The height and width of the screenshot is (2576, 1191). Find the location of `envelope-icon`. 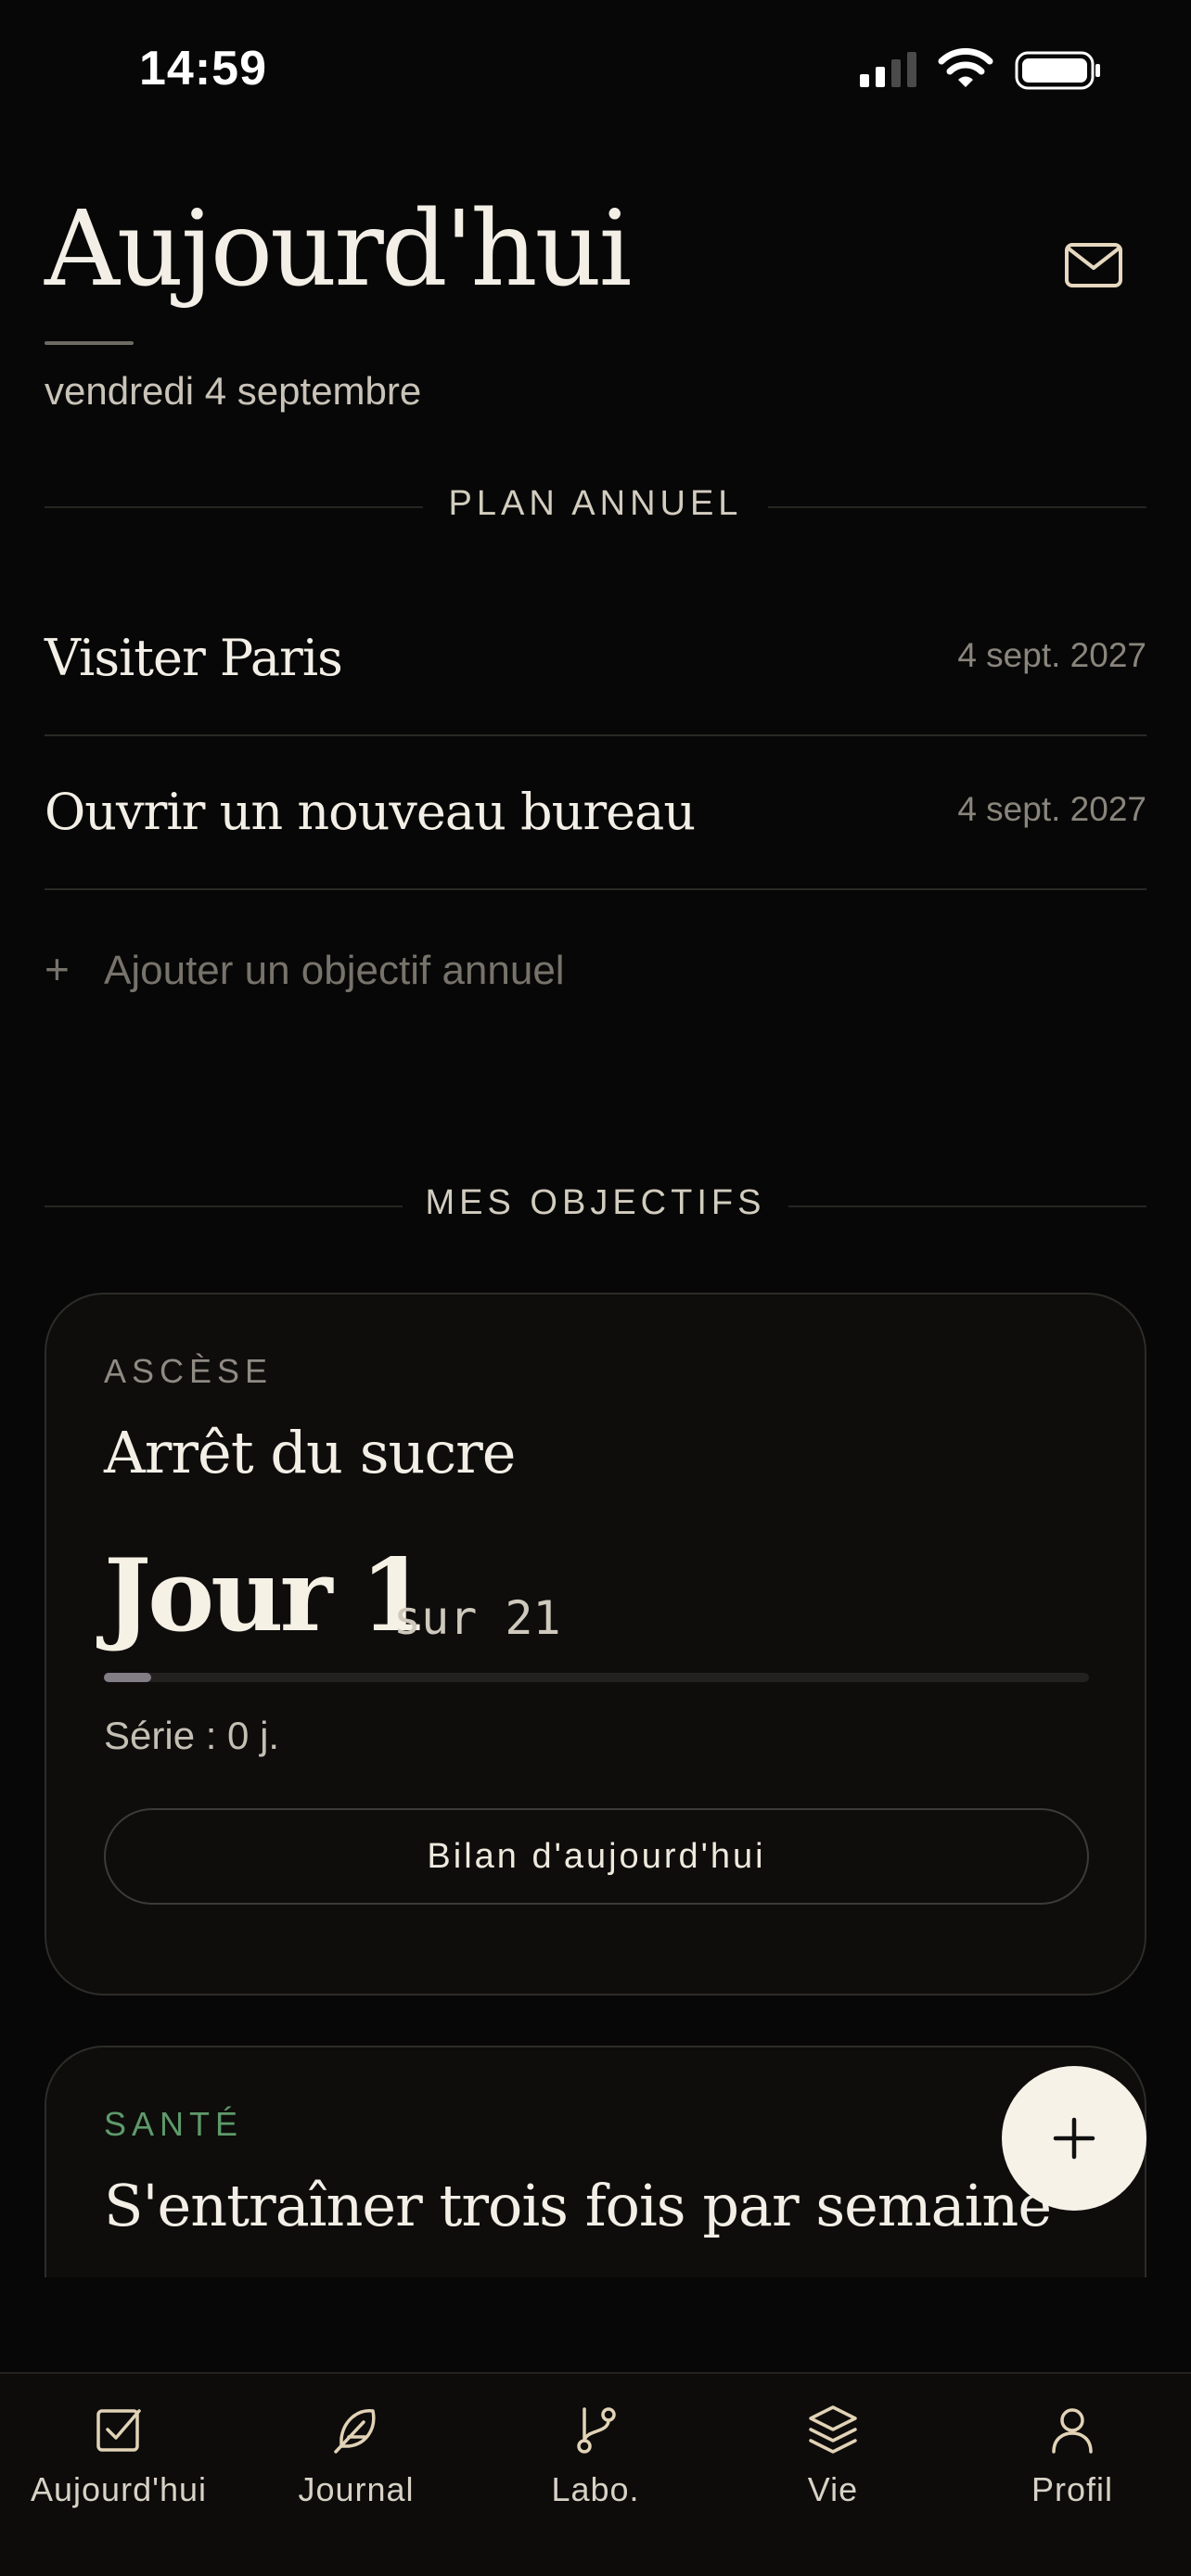

envelope-icon is located at coordinates (1093, 265).